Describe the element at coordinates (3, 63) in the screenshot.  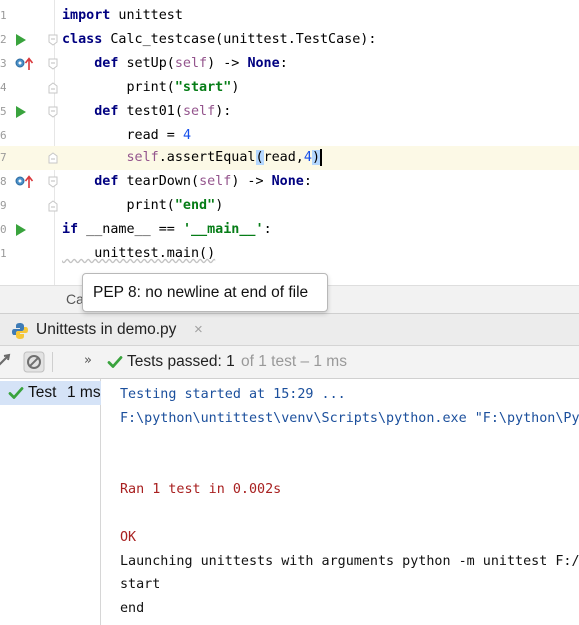
I see `line-number: 3` at that location.